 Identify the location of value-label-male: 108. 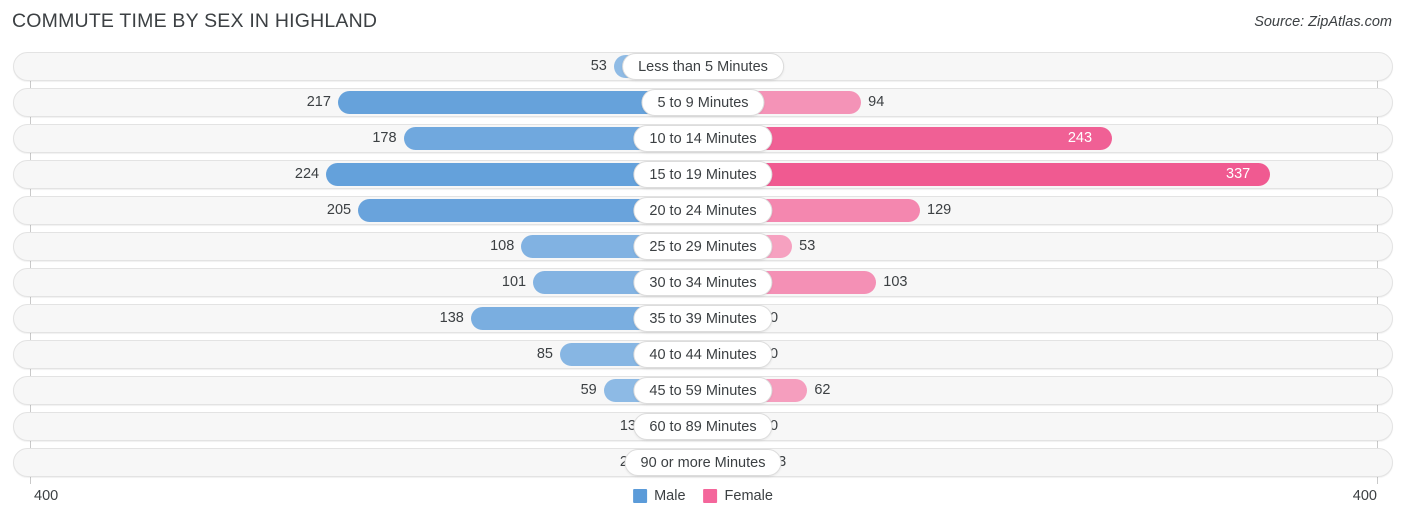
(502, 246).